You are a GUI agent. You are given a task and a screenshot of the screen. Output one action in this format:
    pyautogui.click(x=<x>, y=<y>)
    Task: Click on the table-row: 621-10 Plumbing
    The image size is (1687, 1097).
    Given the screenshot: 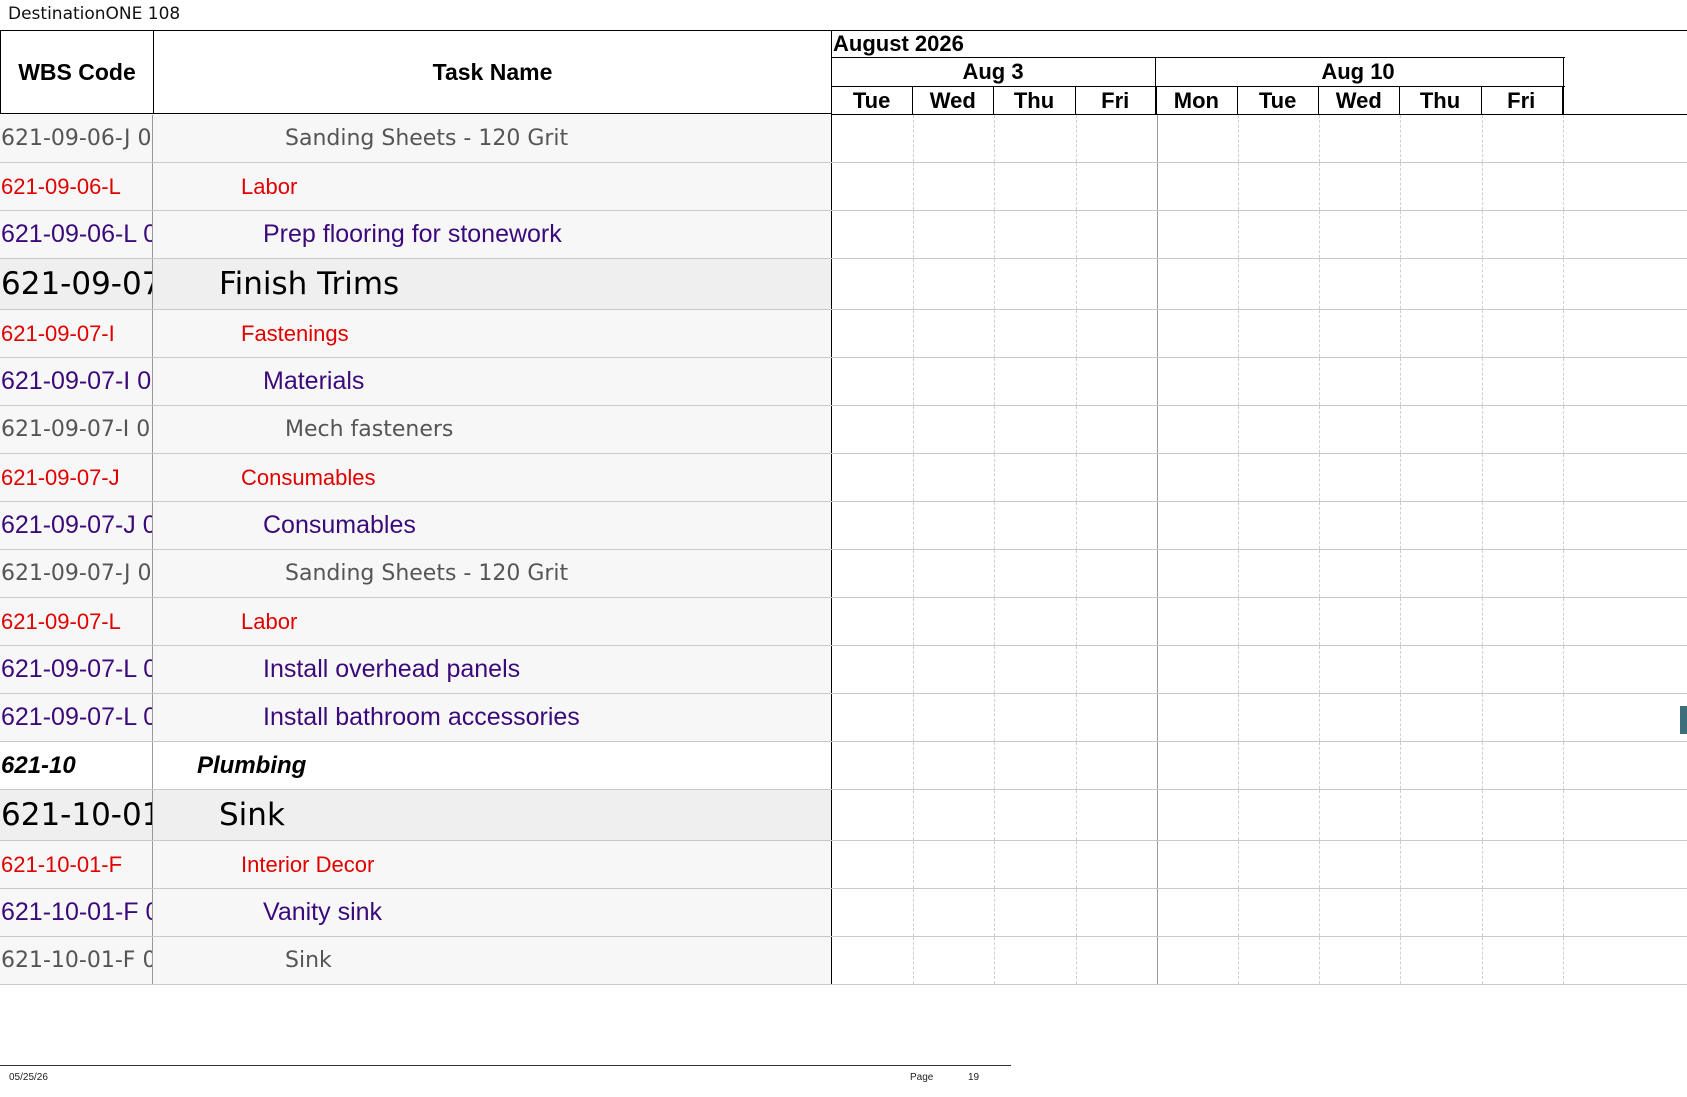 What is the action you would take?
    pyautogui.click(x=843, y=766)
    